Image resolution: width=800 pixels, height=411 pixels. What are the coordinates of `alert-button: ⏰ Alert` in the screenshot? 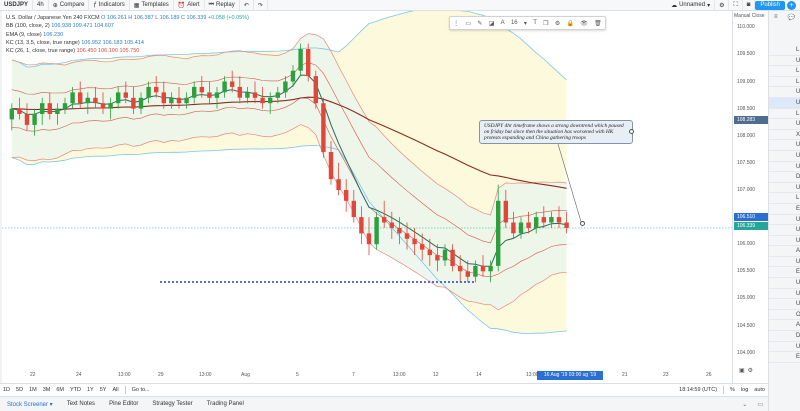 It's located at (189, 5).